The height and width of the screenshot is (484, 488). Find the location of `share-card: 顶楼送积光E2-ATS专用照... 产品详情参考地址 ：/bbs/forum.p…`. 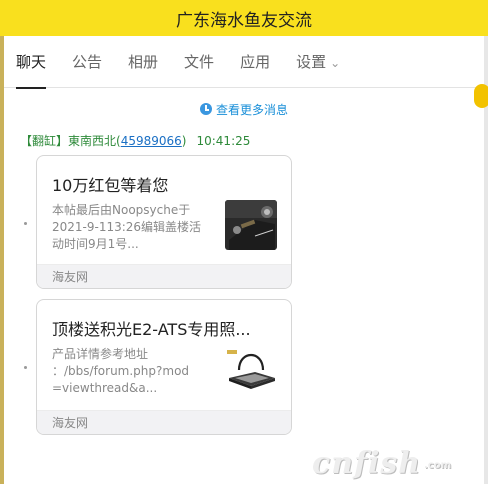

share-card: 顶楼送积光E2-ATS专用照... 产品详情参考地址 ：/bbs/forum.p… is located at coordinates (164, 367).